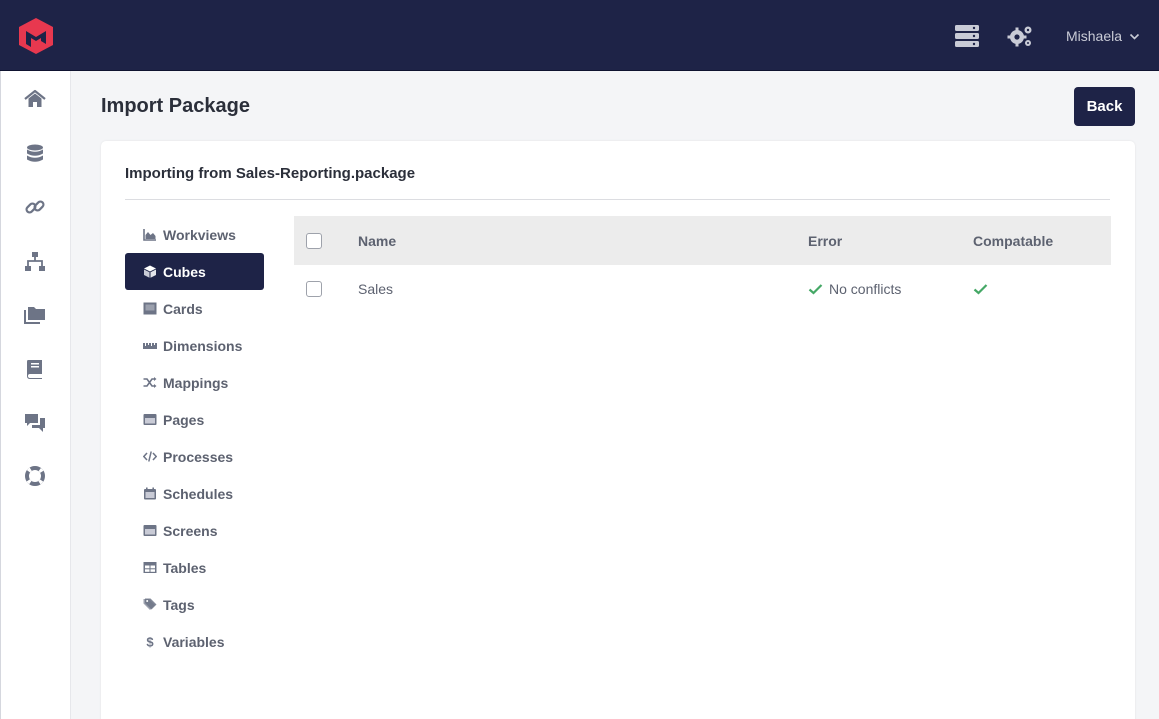 This screenshot has width=1159, height=719. What do you see at coordinates (865, 289) in the screenshot?
I see `error-text: No conflicts` at bounding box center [865, 289].